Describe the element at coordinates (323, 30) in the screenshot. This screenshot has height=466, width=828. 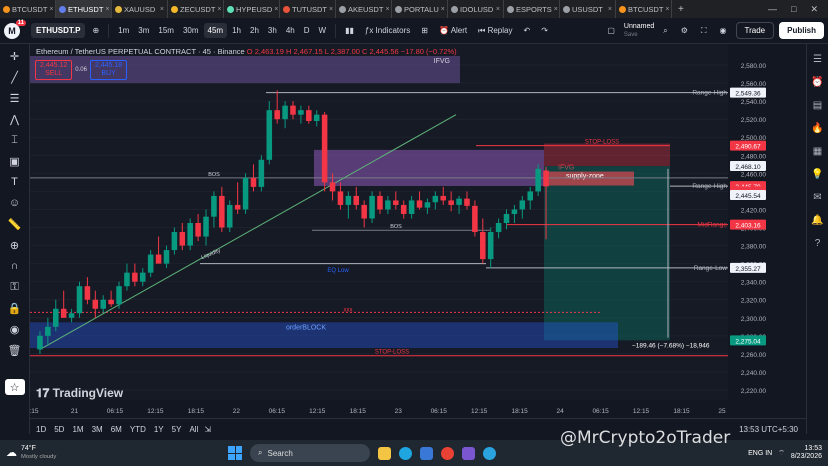
I see `timeframe-W: W` at that location.